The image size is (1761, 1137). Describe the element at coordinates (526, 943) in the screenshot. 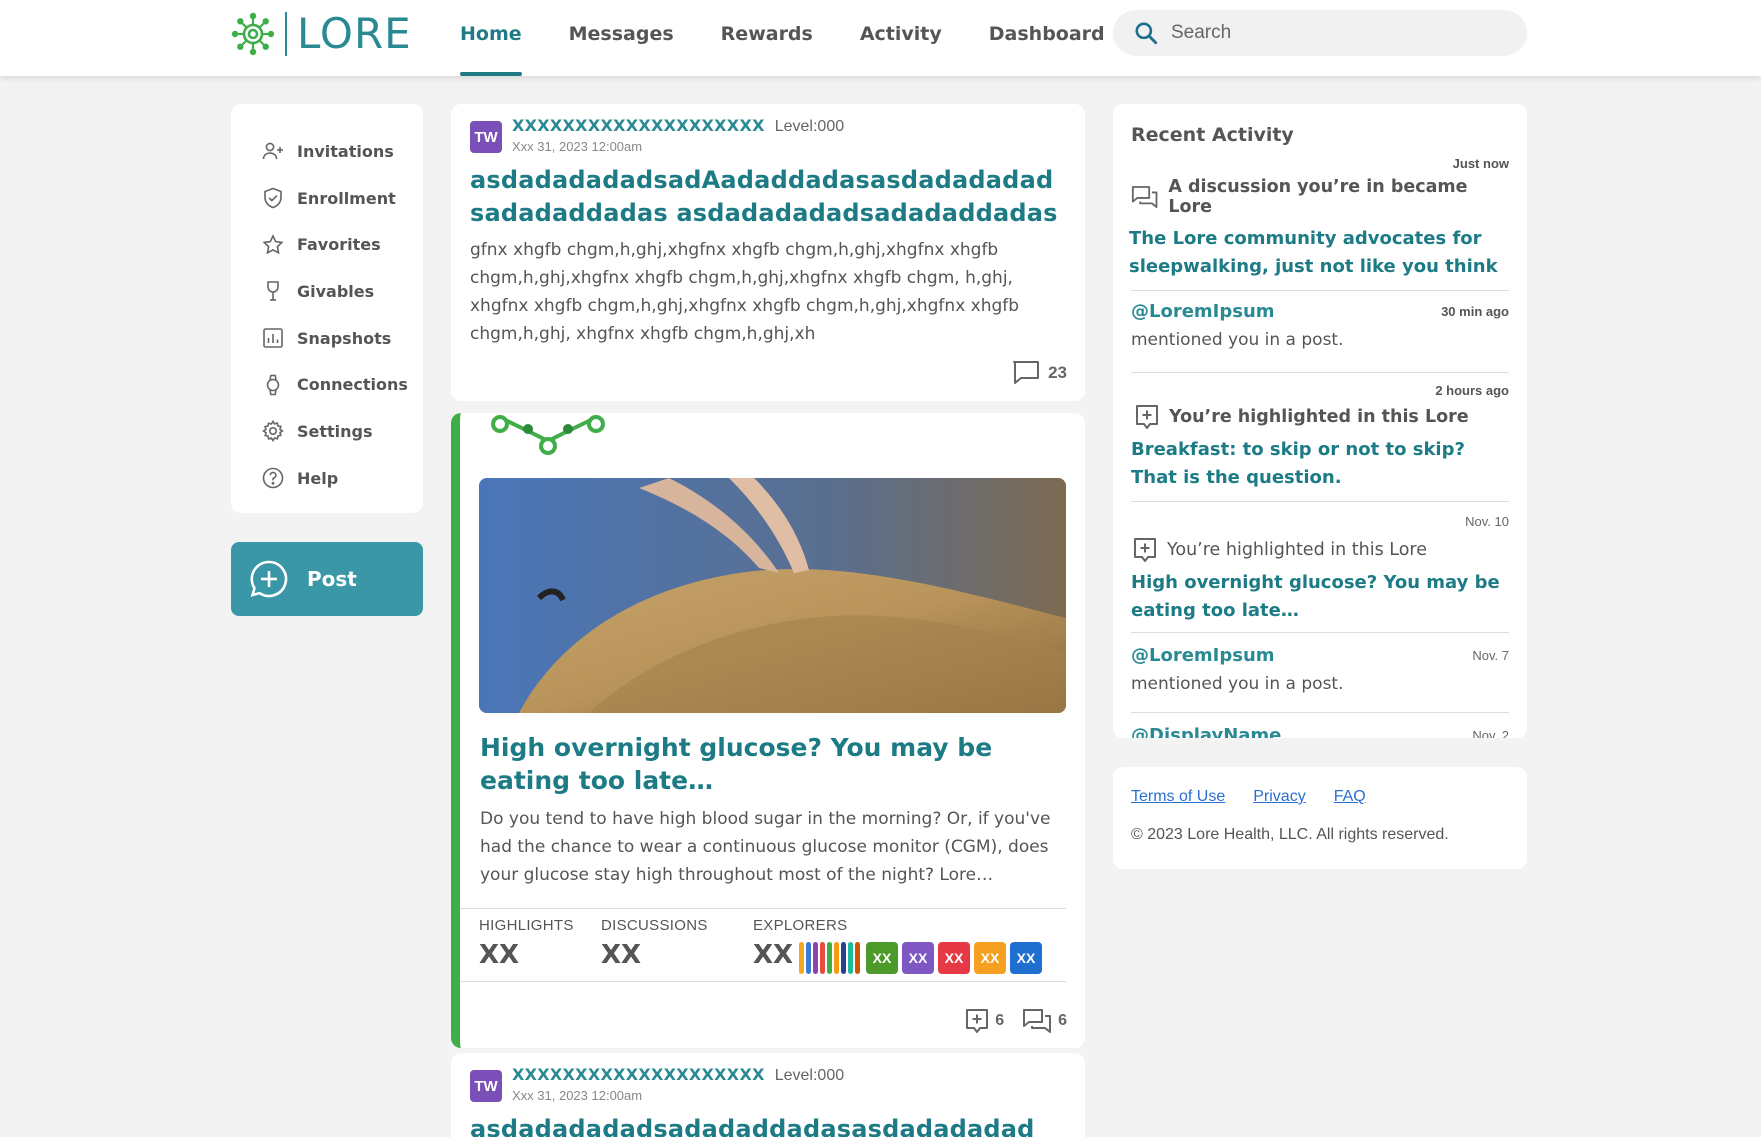

I see `stat-highlights: HIGHLIGHTS XX` at that location.